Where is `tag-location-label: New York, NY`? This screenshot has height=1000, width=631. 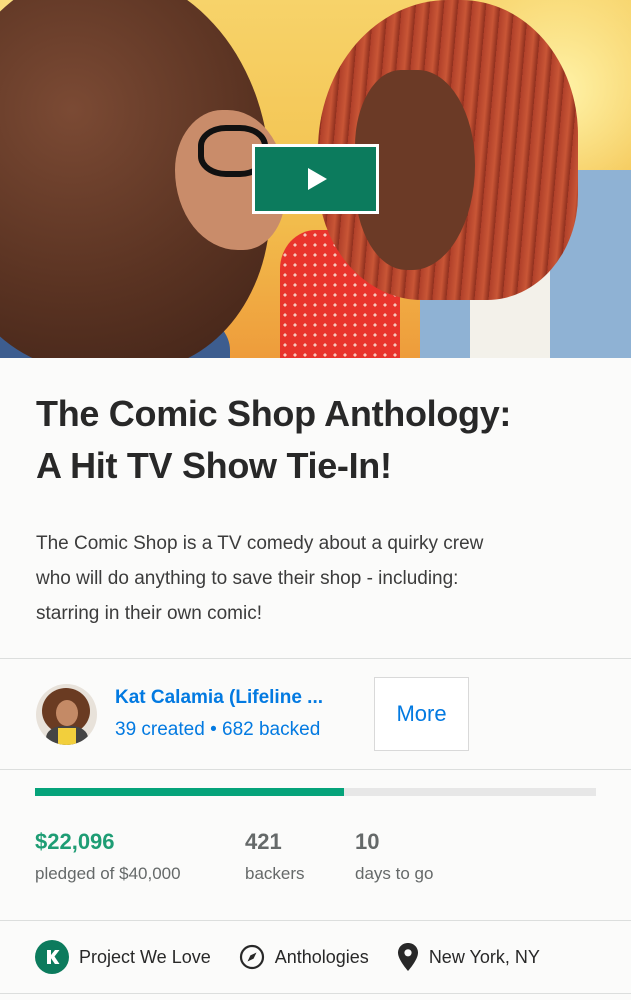 tag-location-label: New York, NY is located at coordinates (484, 956).